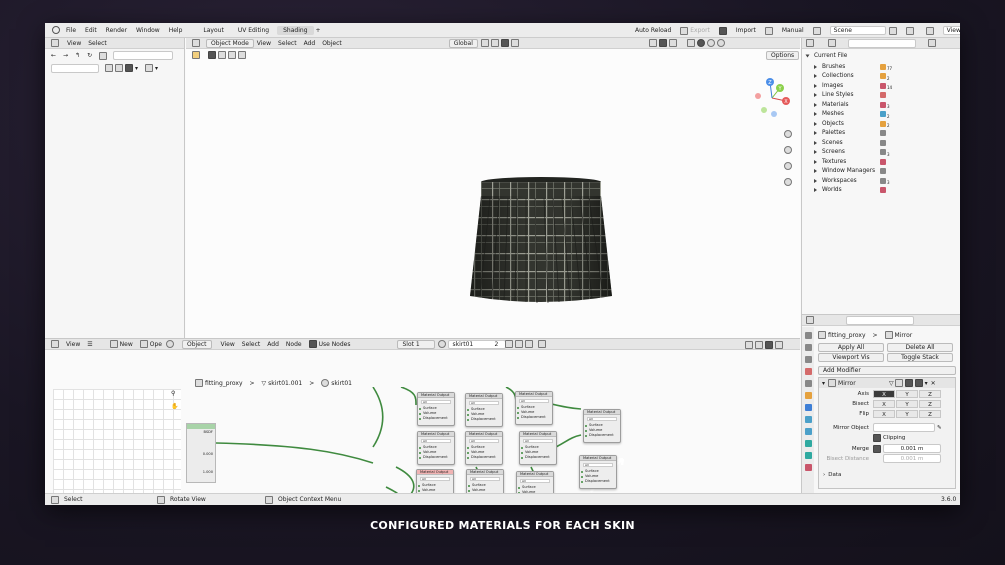 The height and width of the screenshot is (565, 1005). Describe the element at coordinates (808, 467) in the screenshot. I see `material-tab-icon` at that location.